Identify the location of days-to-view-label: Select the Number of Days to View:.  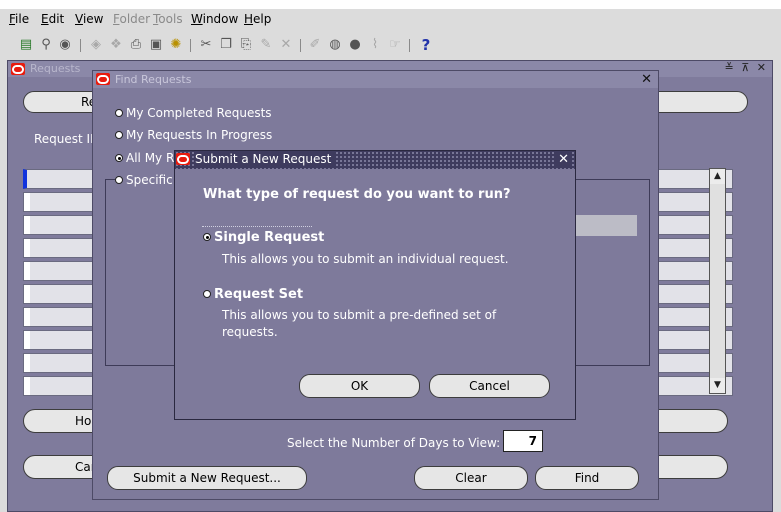
(394, 443).